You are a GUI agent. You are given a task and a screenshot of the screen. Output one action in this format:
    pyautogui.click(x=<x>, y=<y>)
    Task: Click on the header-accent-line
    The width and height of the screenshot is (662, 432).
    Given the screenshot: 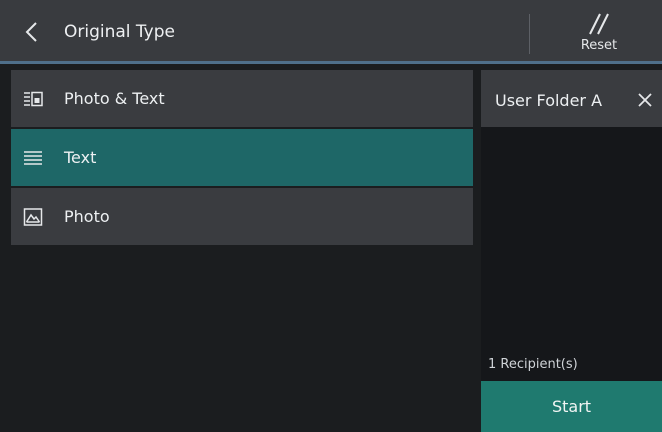 What is the action you would take?
    pyautogui.click(x=331, y=62)
    